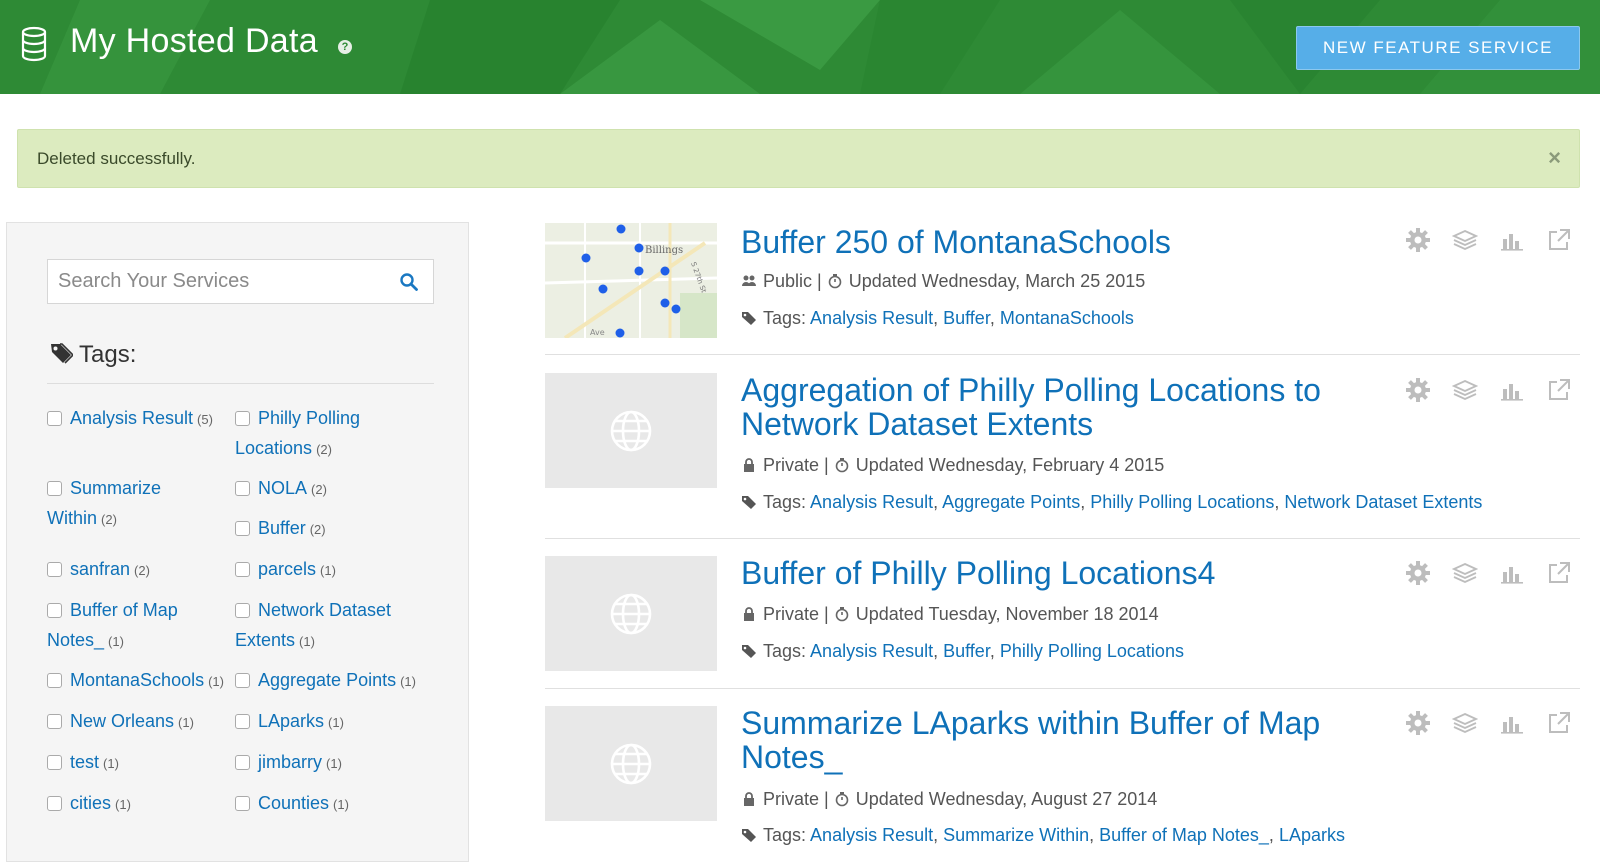  Describe the element at coordinates (345, 47) in the screenshot. I see `help-icon: ?` at that location.